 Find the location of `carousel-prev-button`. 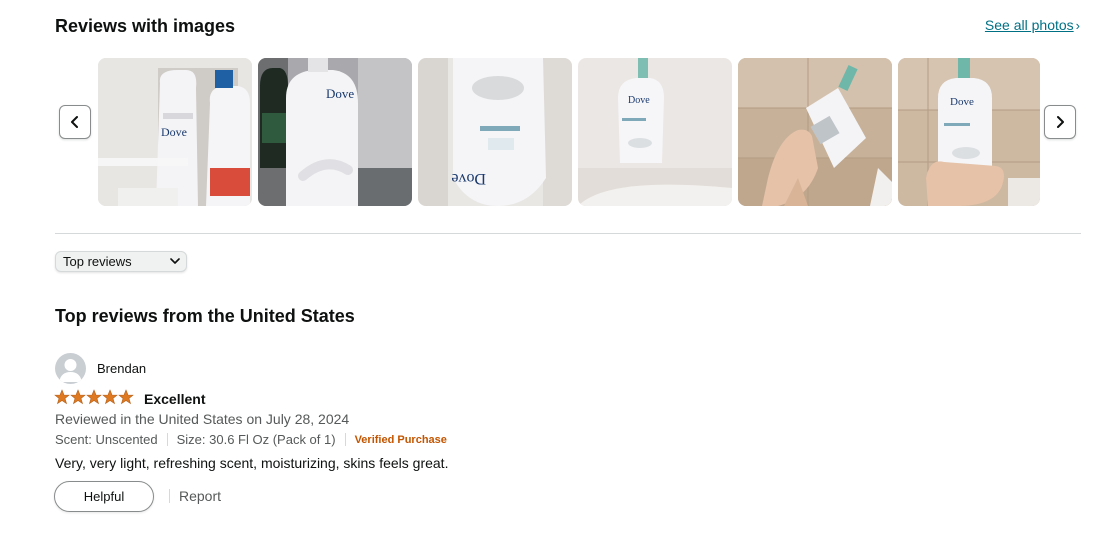

carousel-prev-button is located at coordinates (75, 122).